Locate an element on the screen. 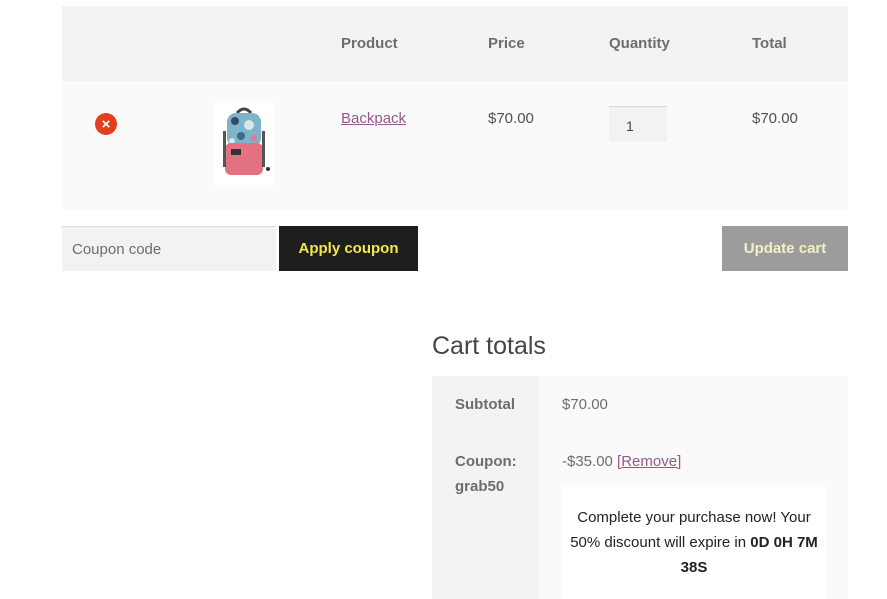  coupon-code-label: grab50 is located at coordinates (480, 486).